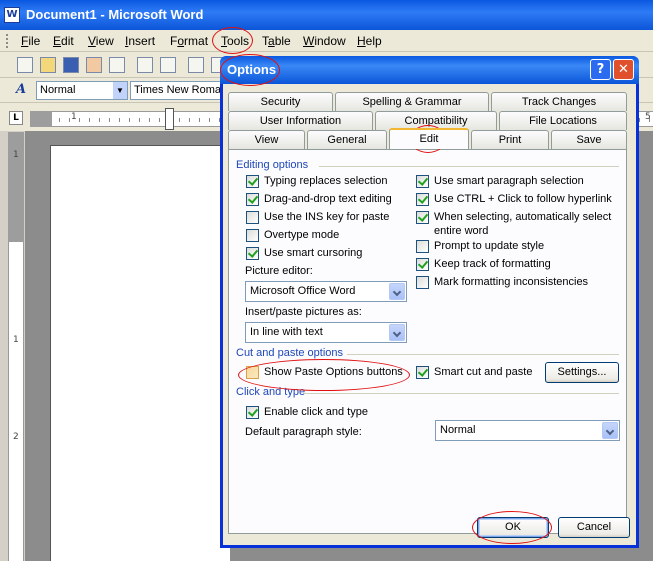  I want to click on help-button: ?, so click(600, 69).